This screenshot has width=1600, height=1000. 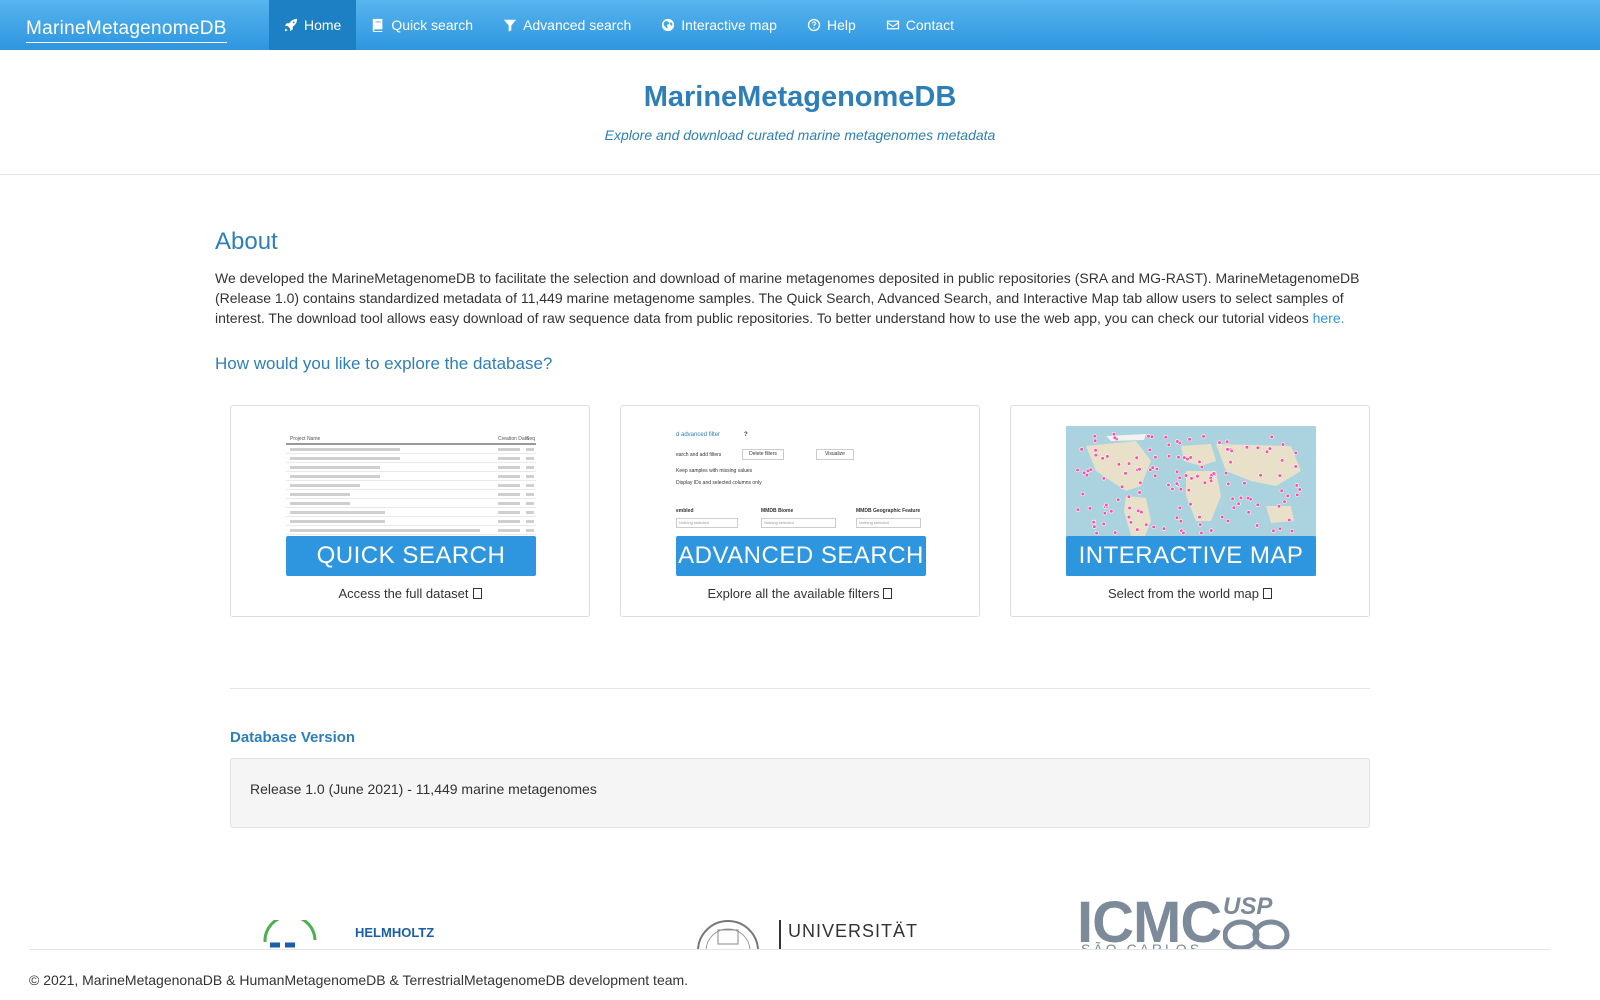 I want to click on preview-select-b: Nothing selected, so click(x=798, y=523).